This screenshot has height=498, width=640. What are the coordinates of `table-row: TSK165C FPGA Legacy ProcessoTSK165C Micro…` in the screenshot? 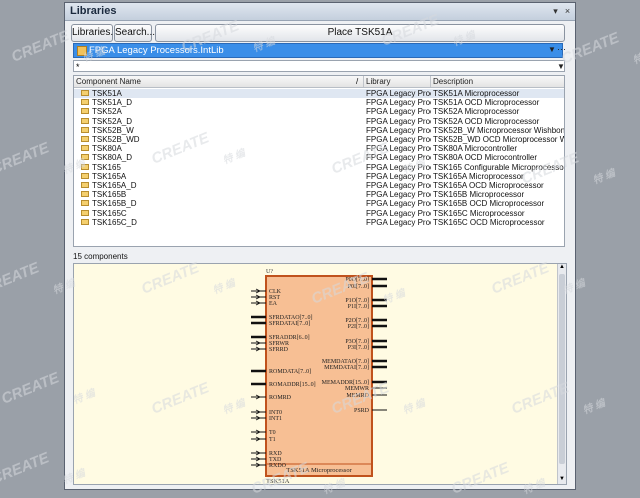 It's located at (319, 213).